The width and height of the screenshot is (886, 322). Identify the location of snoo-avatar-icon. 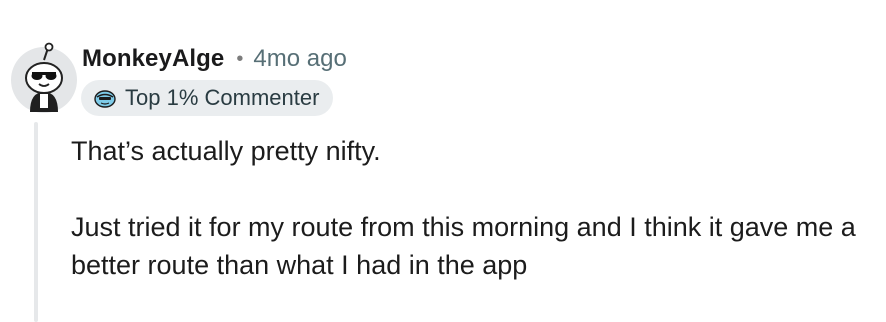
(44, 77).